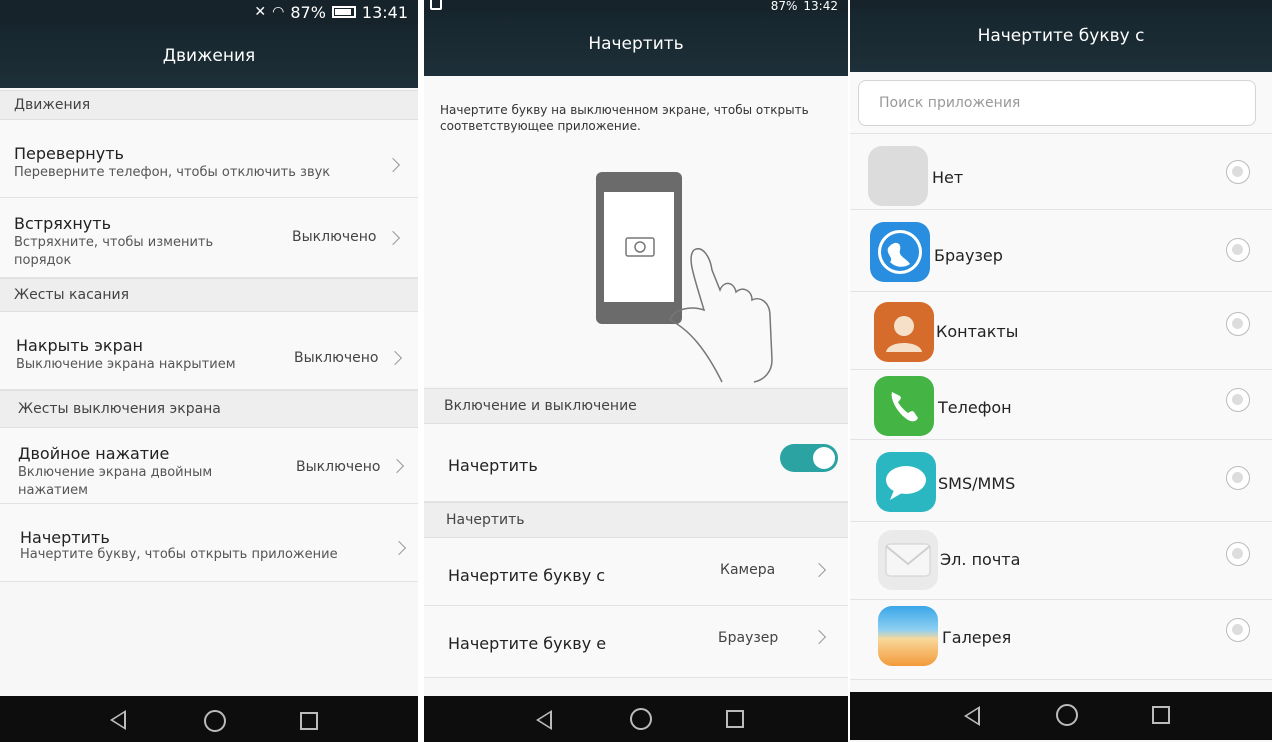  Describe the element at coordinates (209, 295) in the screenshot. I see `section-touch-gestures: Жесты касания` at that location.